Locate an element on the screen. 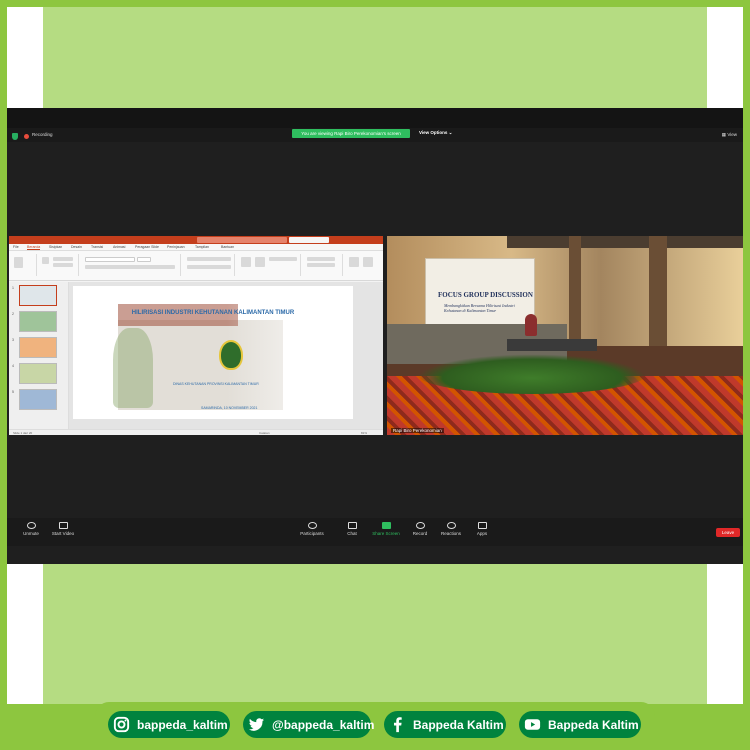 The width and height of the screenshot is (750, 750). start-video-button: Start Video is located at coordinates (63, 529).